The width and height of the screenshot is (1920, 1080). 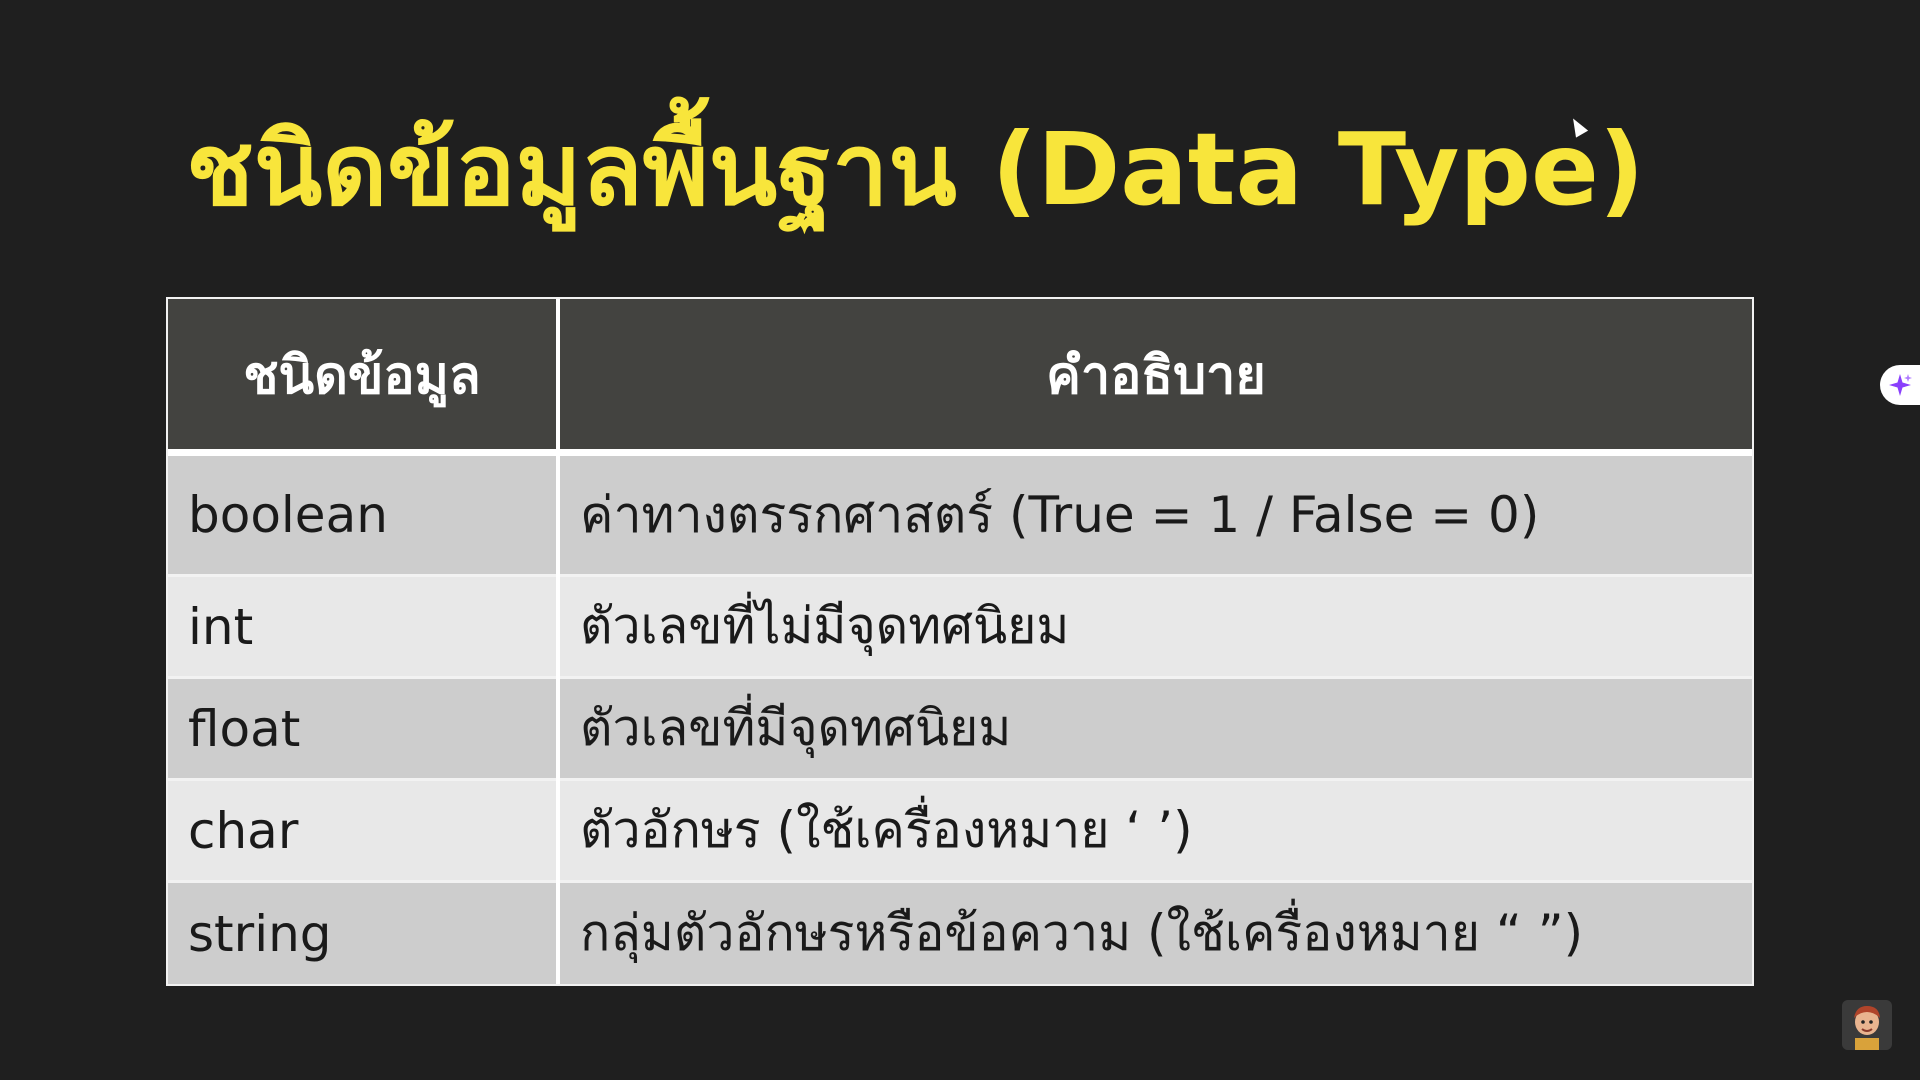 I want to click on cell-type: string, so click(x=363, y=932).